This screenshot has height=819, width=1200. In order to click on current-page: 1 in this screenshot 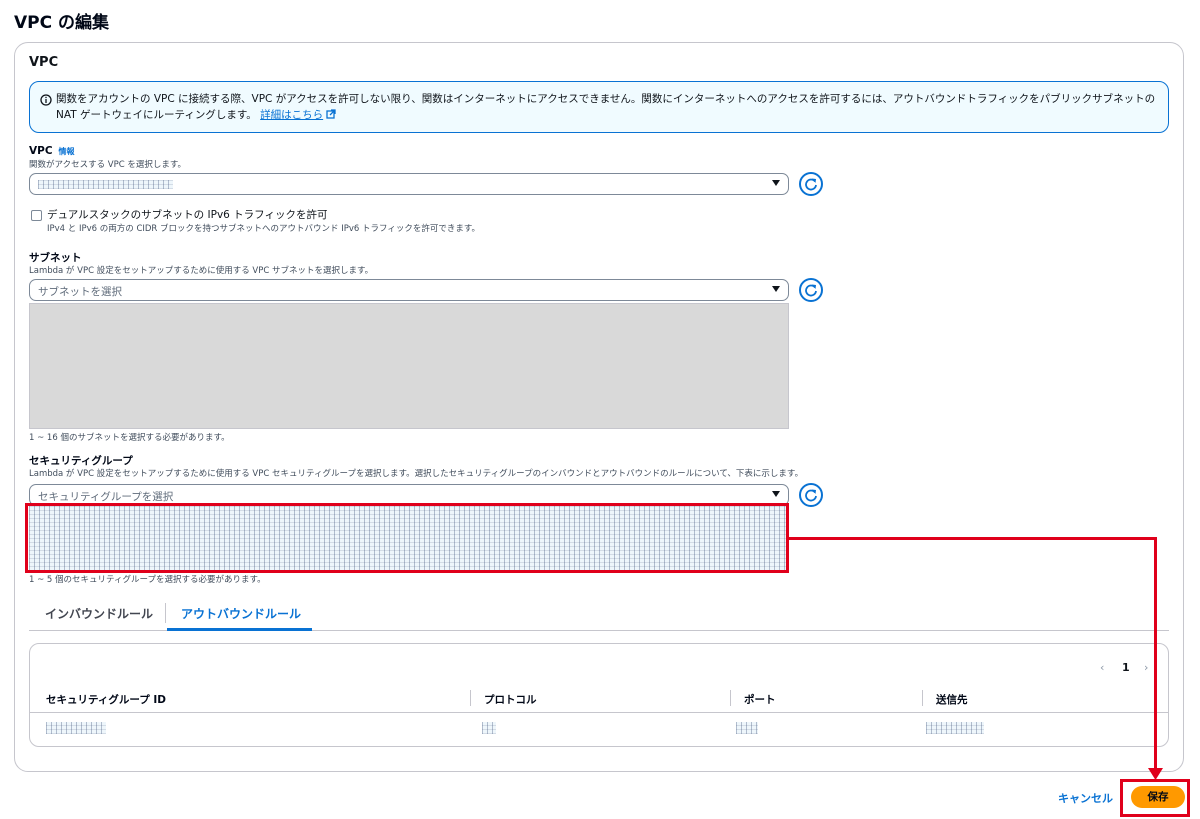, I will do `click(1126, 667)`.